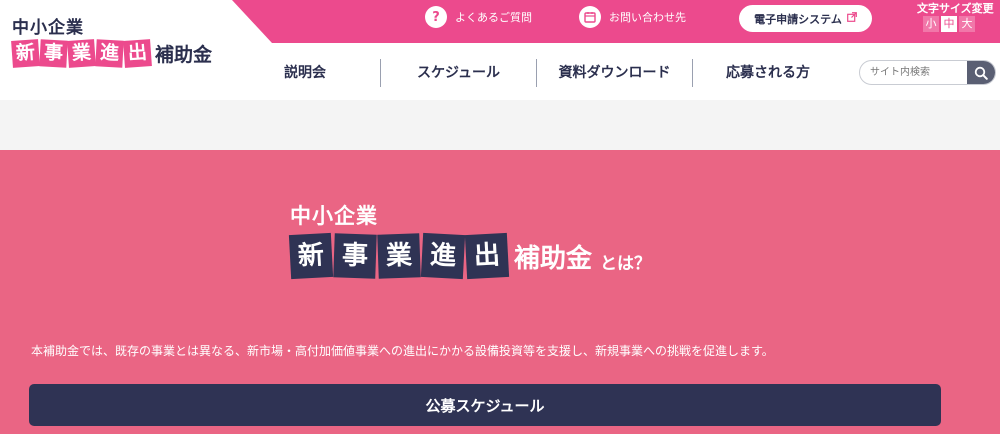 This screenshot has width=1000, height=434. Describe the element at coordinates (851, 18) in the screenshot. I see `external-link-icon` at that location.